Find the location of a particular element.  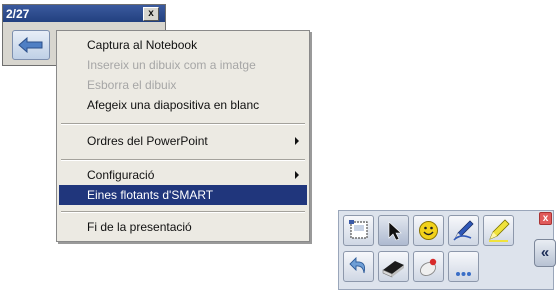

more-tools-icon is located at coordinates (463, 274).